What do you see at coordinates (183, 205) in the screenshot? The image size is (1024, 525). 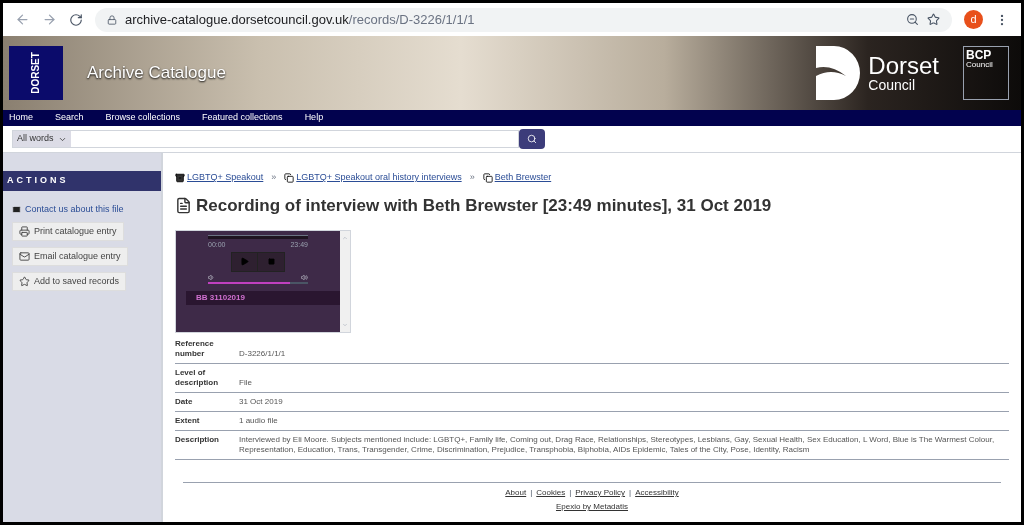 I see `document-icon` at bounding box center [183, 205].